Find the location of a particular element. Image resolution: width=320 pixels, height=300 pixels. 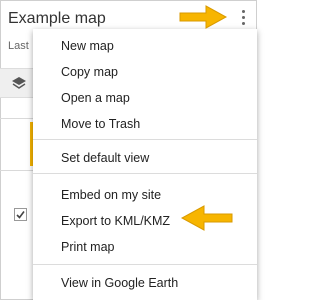

menu-item-print-map: Print map is located at coordinates (145, 247).